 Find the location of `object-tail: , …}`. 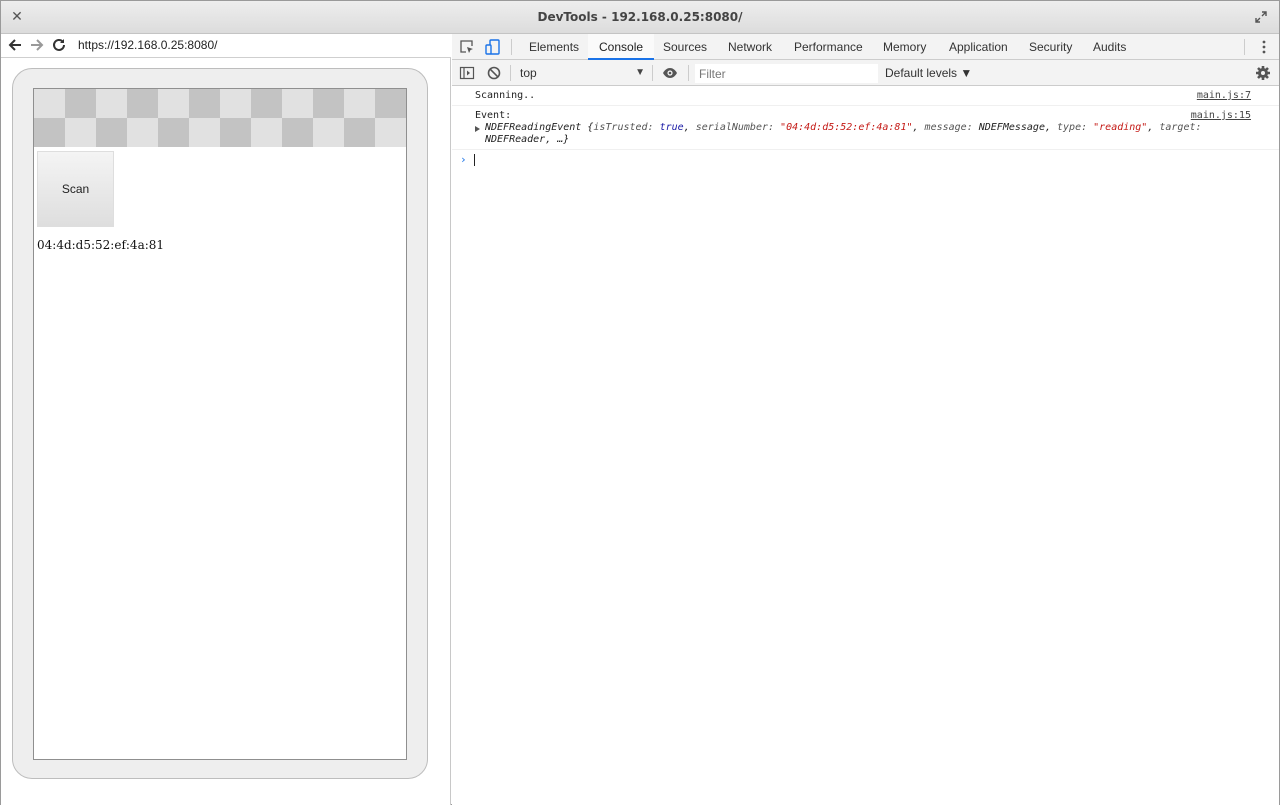

object-tail: , …} is located at coordinates (557, 139).